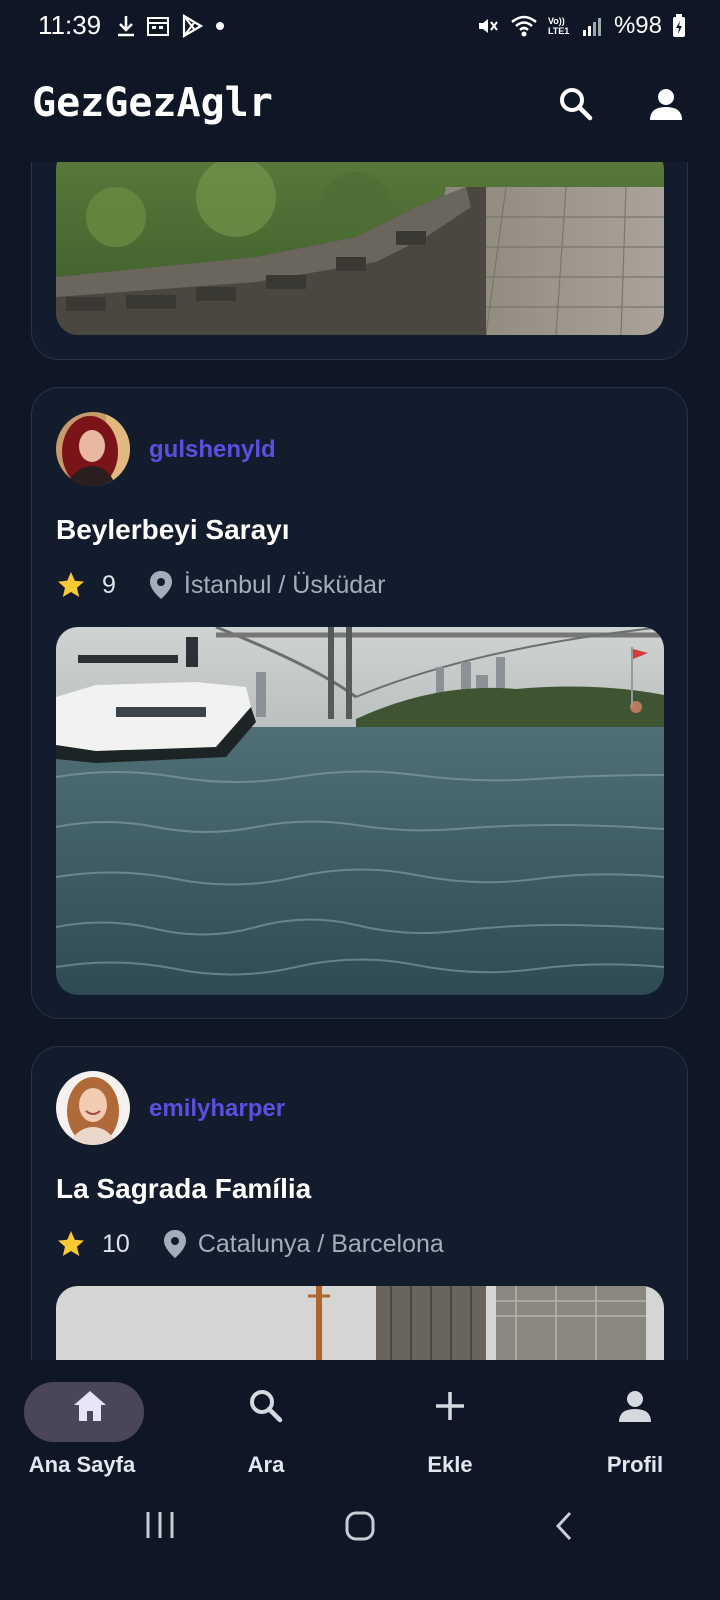  What do you see at coordinates (126, 26) in the screenshot?
I see `download-icon` at bounding box center [126, 26].